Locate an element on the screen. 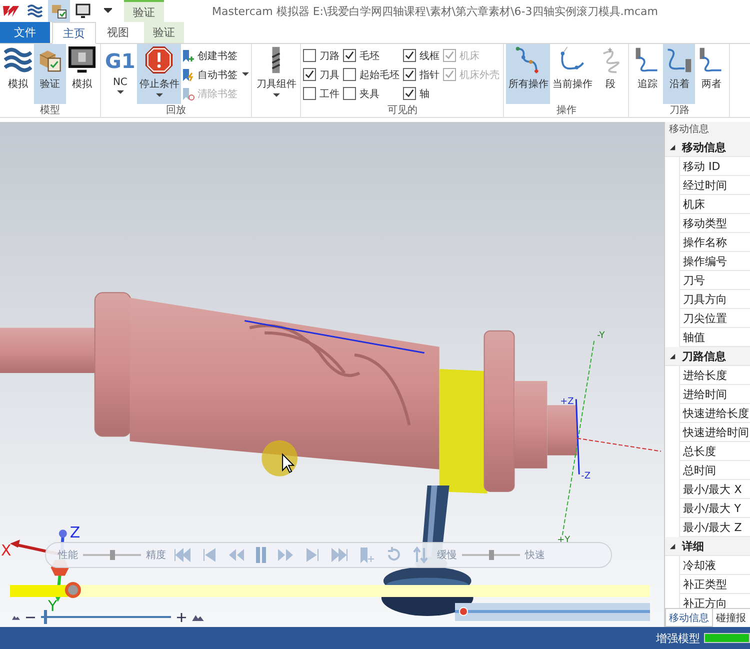  checkbox-label: 轴 is located at coordinates (424, 94).